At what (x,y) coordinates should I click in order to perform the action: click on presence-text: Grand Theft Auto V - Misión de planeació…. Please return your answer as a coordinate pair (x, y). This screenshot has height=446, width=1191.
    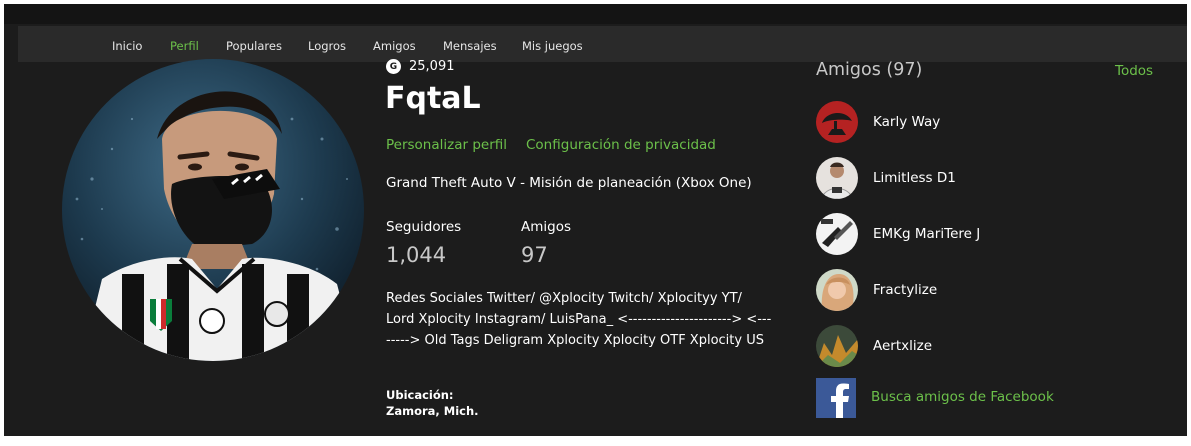
    Looking at the image, I should click on (569, 183).